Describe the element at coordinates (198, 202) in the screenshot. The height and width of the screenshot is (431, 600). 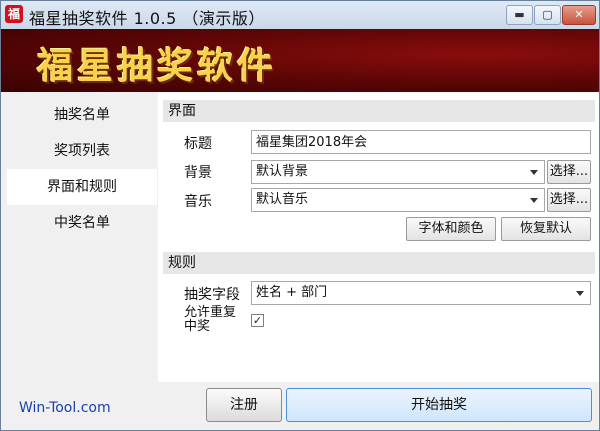
I see `music-label: 音乐` at that location.